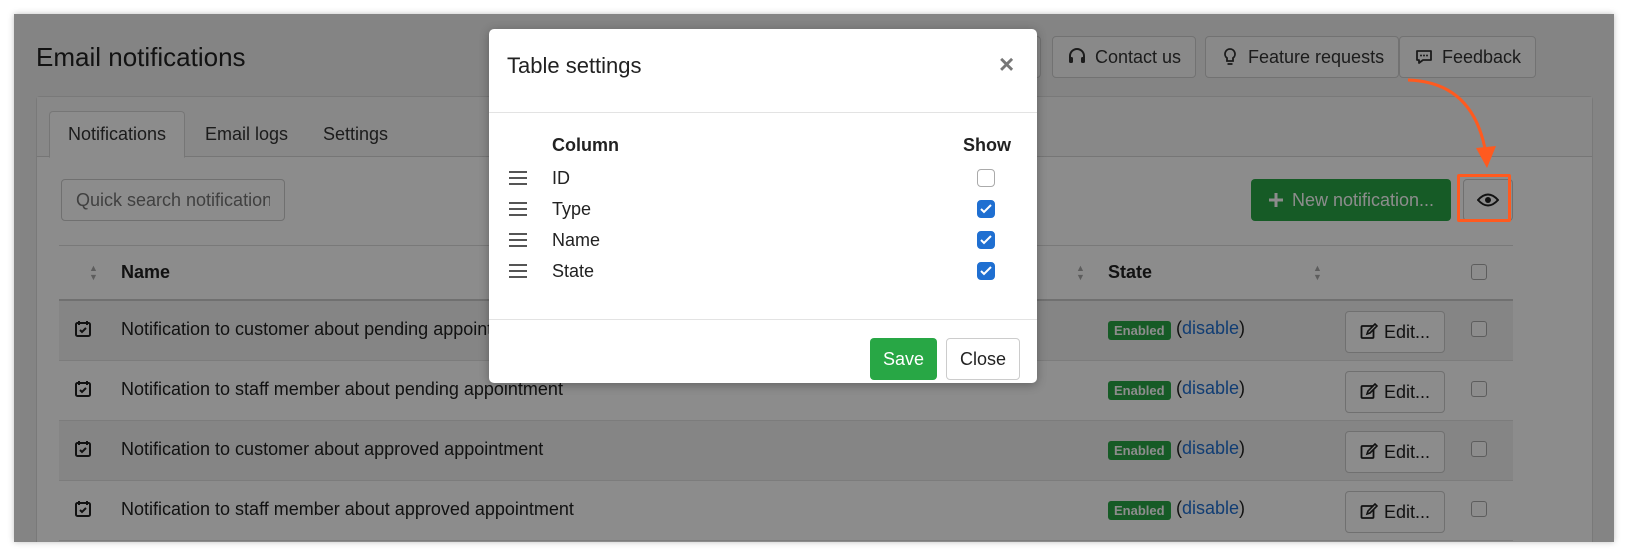 The image size is (1628, 556). What do you see at coordinates (983, 359) in the screenshot?
I see `close-button: Close` at bounding box center [983, 359].